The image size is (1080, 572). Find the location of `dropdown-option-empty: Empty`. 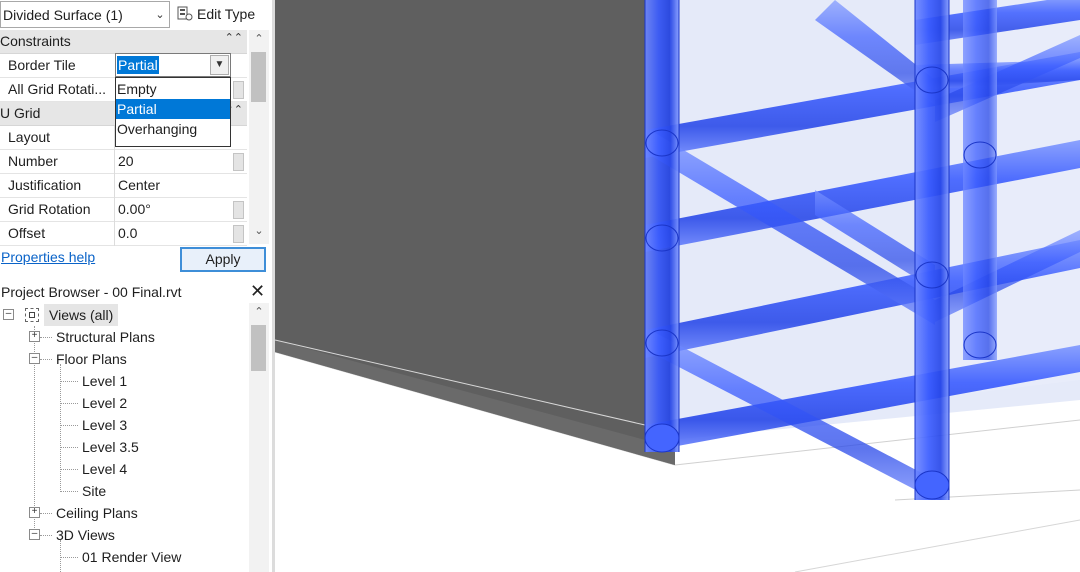

dropdown-option-empty: Empty is located at coordinates (173, 89).